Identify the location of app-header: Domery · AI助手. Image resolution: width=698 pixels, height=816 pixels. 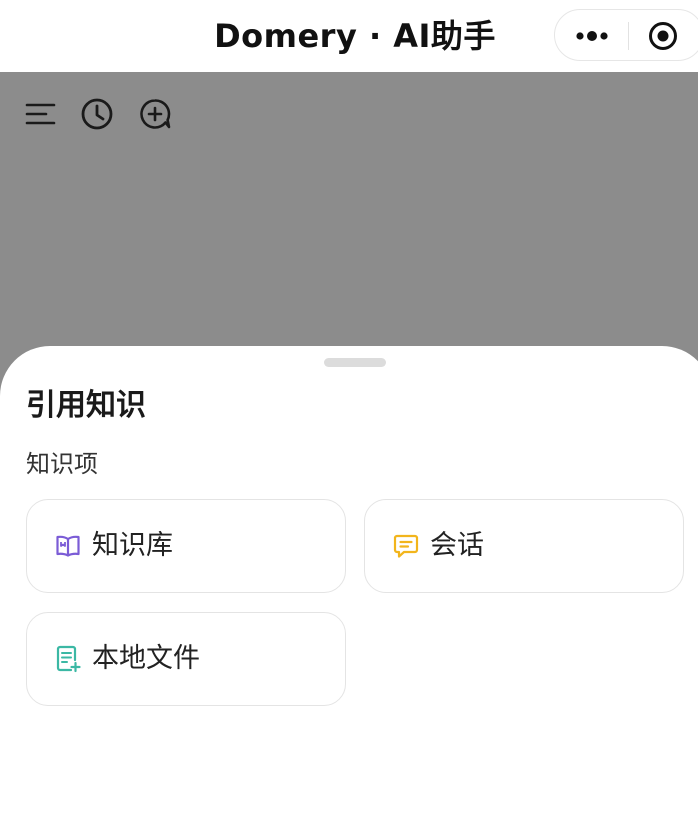
(349, 36).